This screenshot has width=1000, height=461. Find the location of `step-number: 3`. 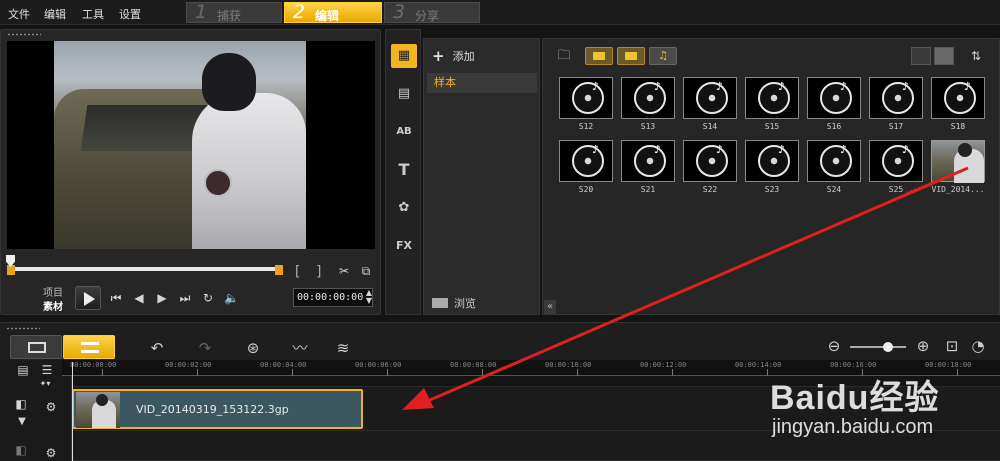

step-number: 3 is located at coordinates (399, 12).